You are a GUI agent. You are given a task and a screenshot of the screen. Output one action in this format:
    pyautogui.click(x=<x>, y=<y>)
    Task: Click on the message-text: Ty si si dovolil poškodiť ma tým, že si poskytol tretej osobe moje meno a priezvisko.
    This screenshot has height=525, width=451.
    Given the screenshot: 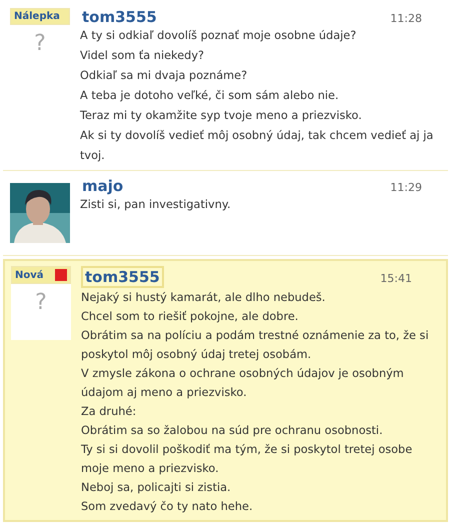 What is the action you would take?
    pyautogui.click(x=247, y=459)
    